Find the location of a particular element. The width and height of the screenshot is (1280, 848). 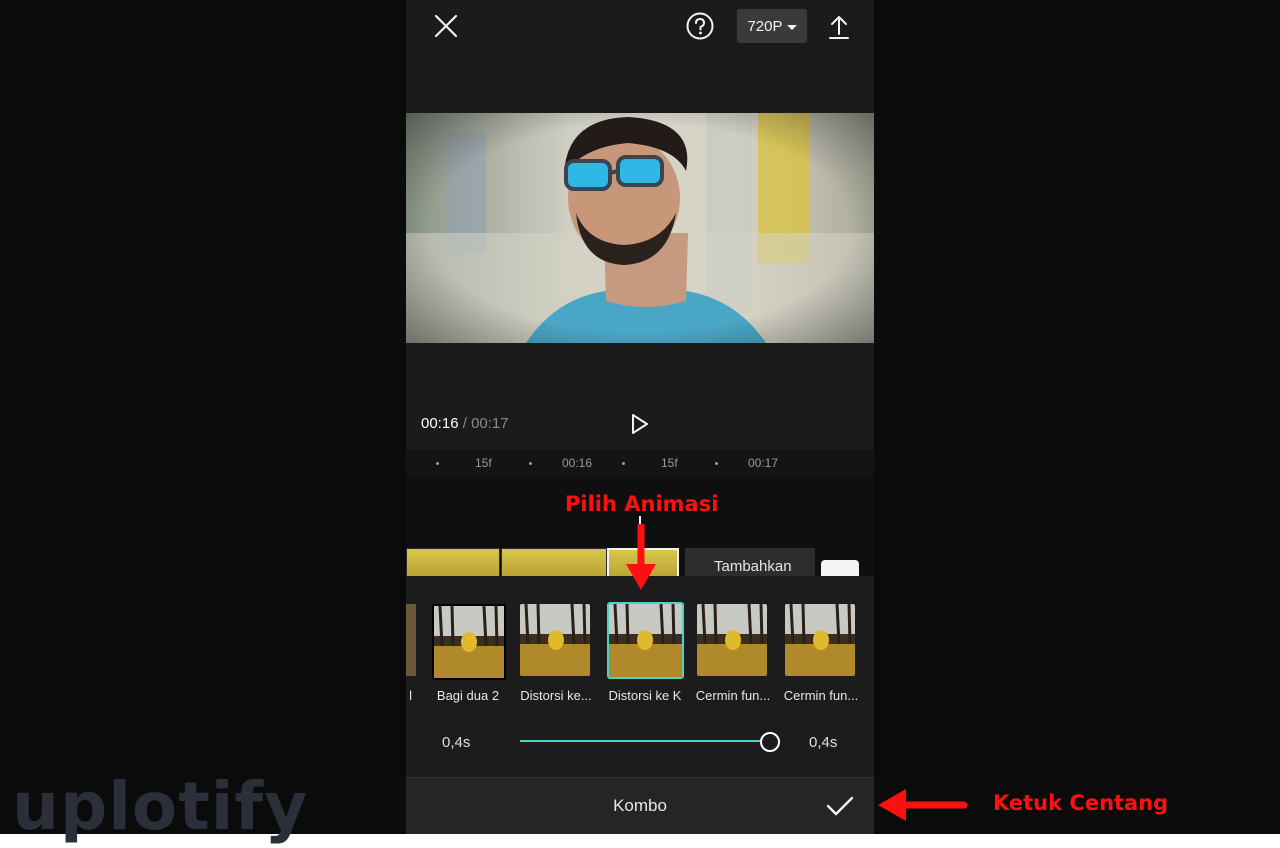

ruler-mark: 00:17 is located at coordinates (763, 463).